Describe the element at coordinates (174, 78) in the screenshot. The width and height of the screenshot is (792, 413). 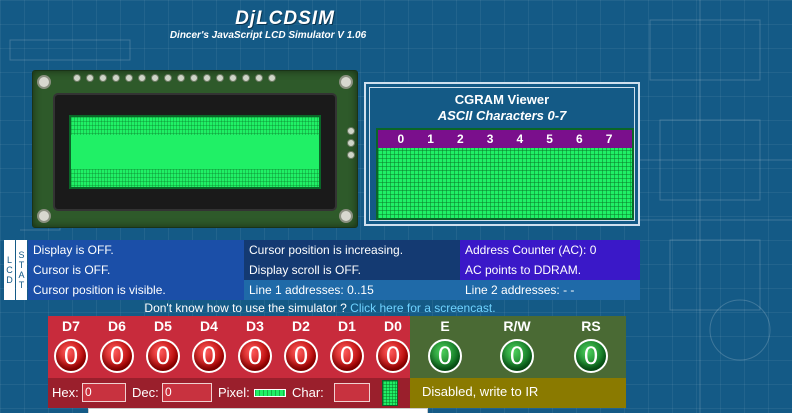
I see `lcd-pin-header` at that location.